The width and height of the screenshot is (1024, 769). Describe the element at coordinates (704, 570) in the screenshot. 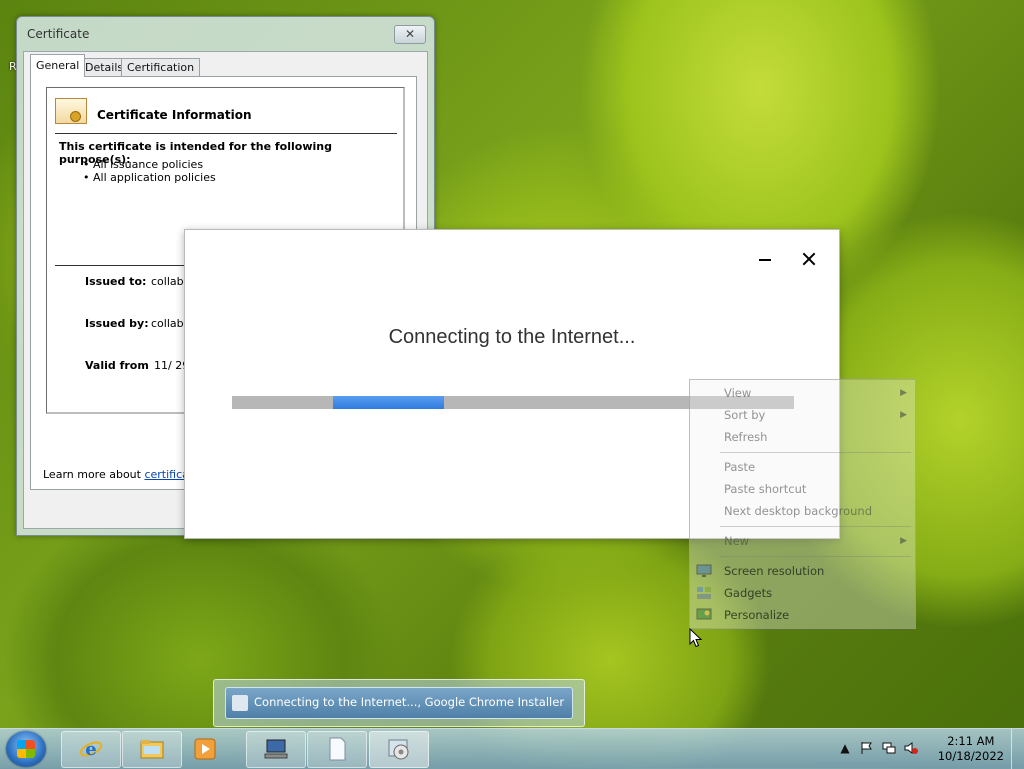

I see `screen-resolution-icon` at that location.